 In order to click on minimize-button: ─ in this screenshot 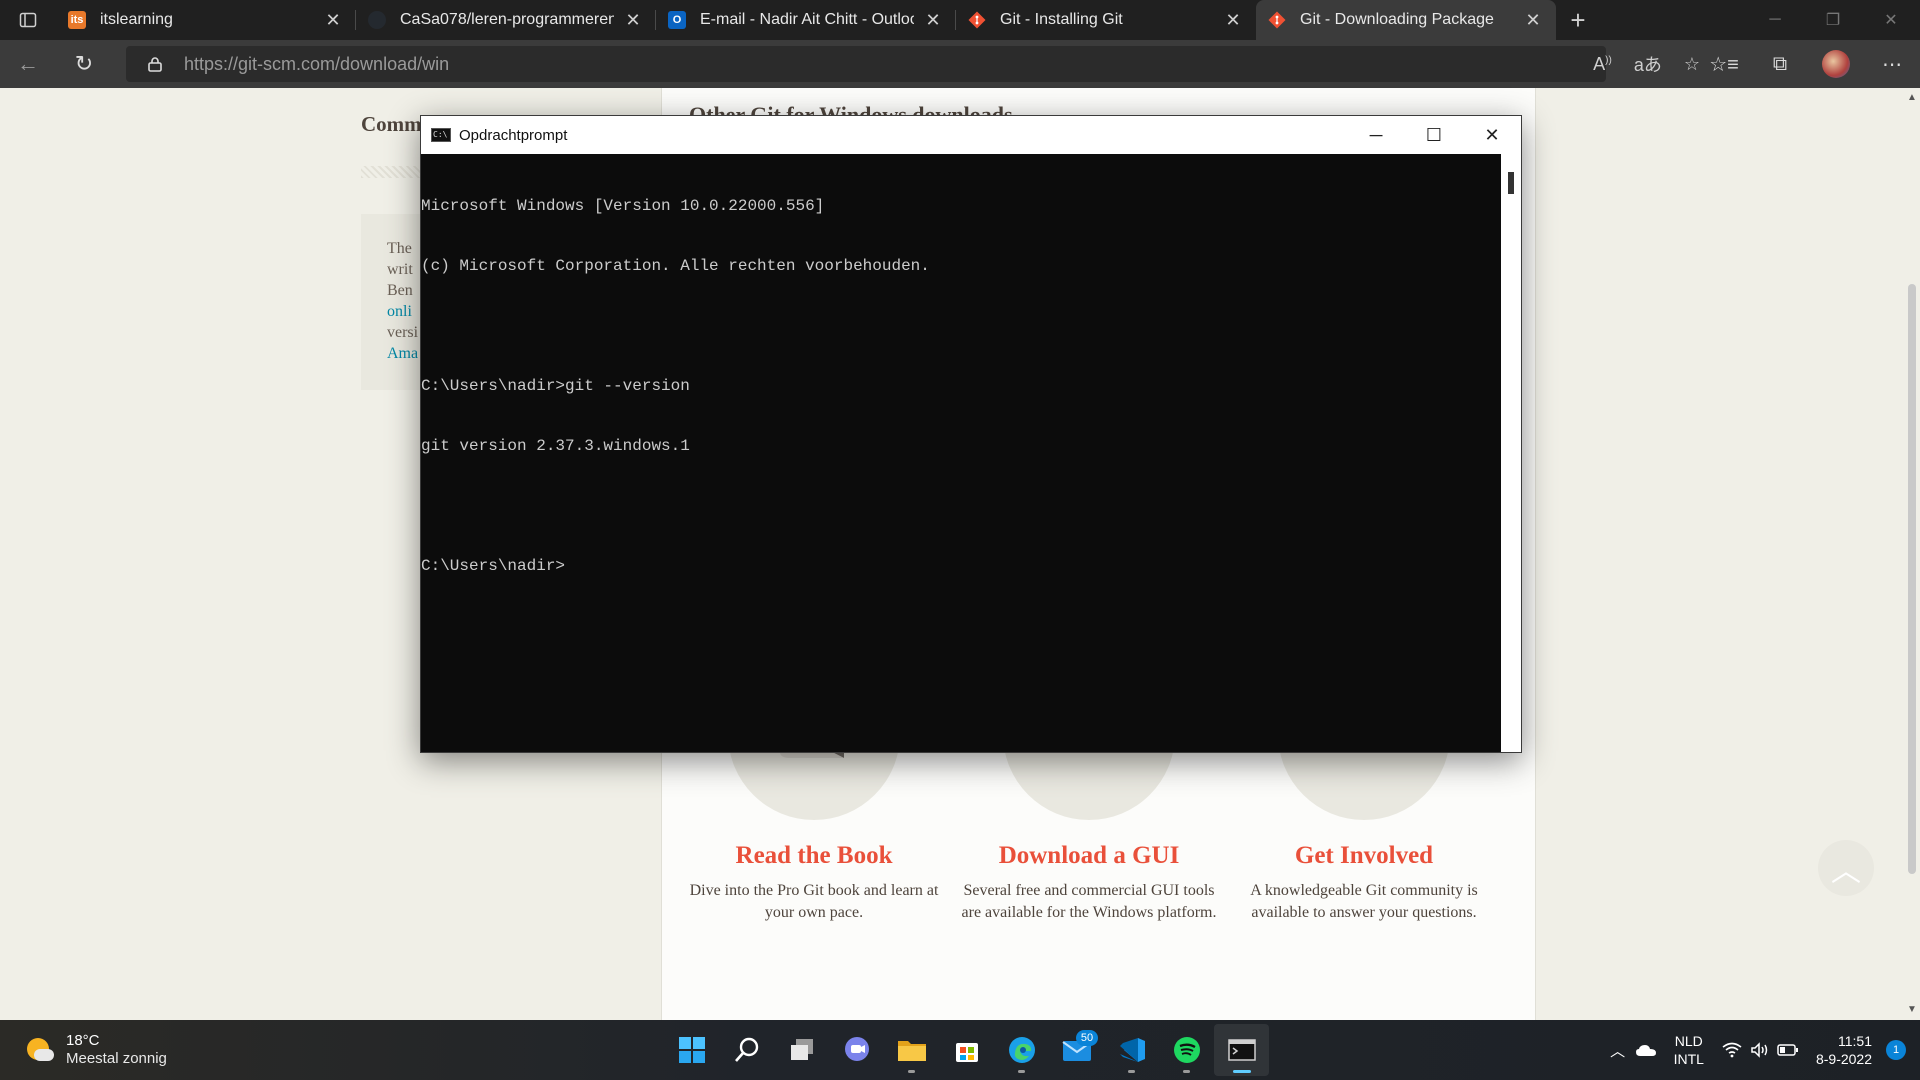, I will do `click(1775, 20)`.